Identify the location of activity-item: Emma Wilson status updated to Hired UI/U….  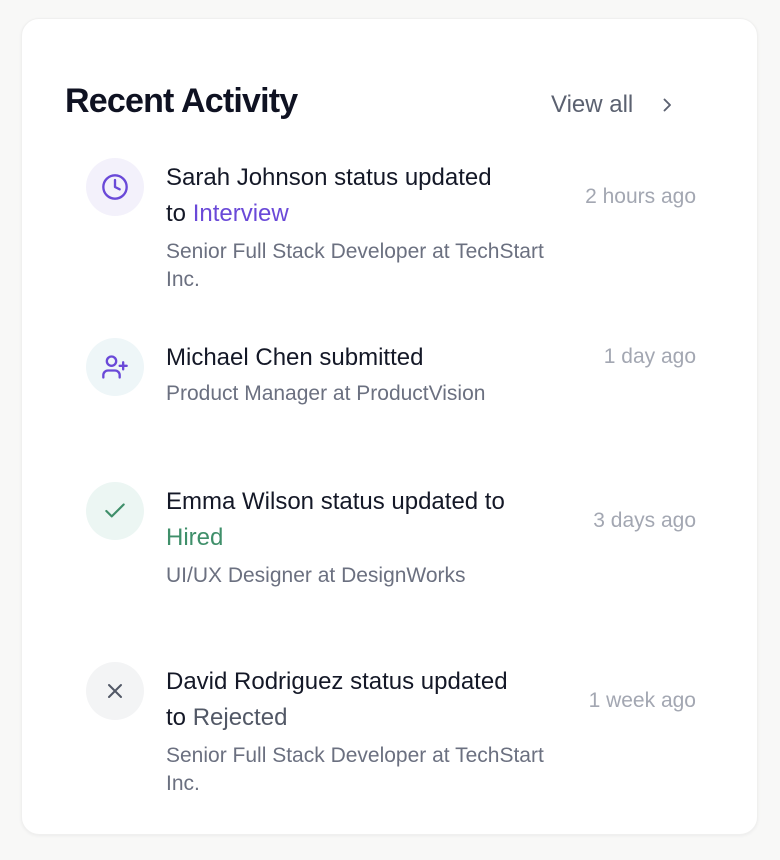
(391, 537).